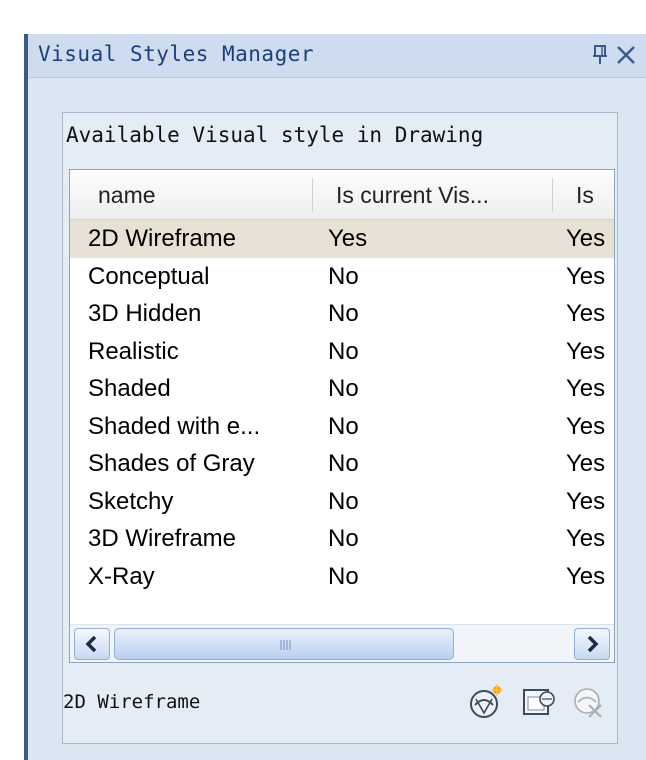 This screenshot has width=646, height=760. I want to click on table-row: 3D Wireframe No Yes, so click(342, 539).